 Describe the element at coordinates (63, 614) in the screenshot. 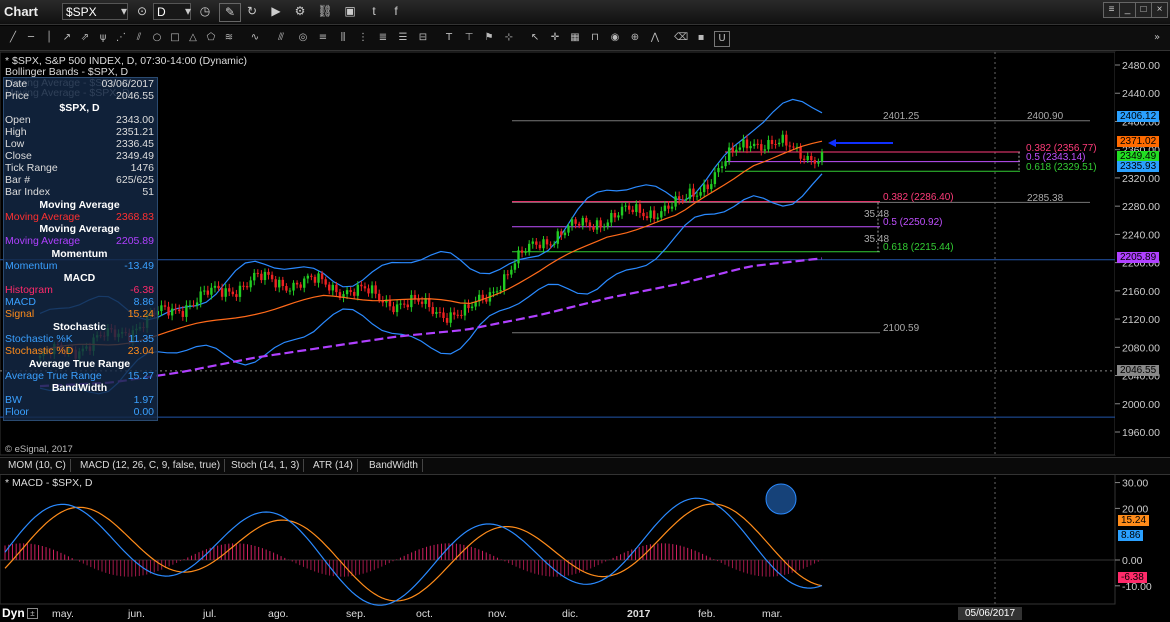

I see `month-label: may.` at that location.